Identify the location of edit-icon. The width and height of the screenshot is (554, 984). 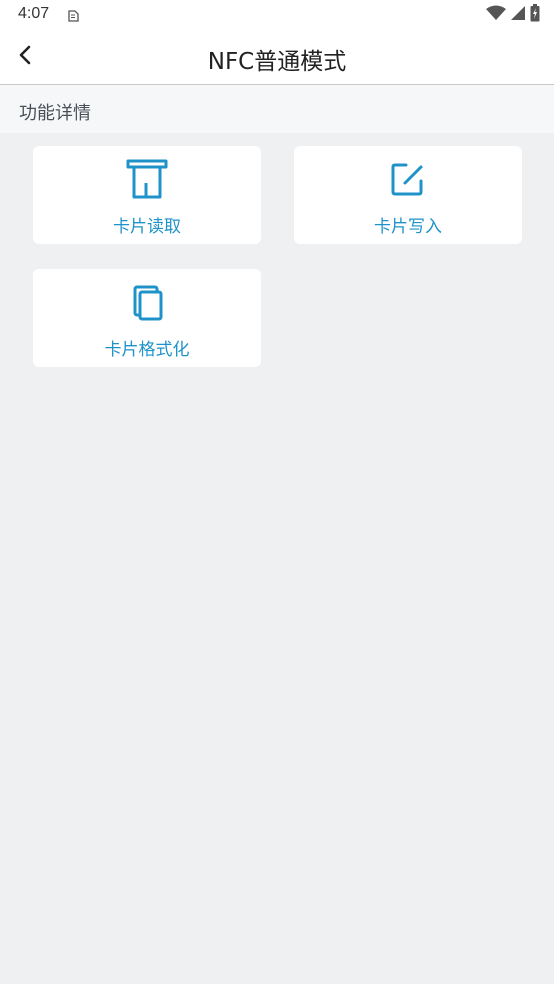
(408, 179).